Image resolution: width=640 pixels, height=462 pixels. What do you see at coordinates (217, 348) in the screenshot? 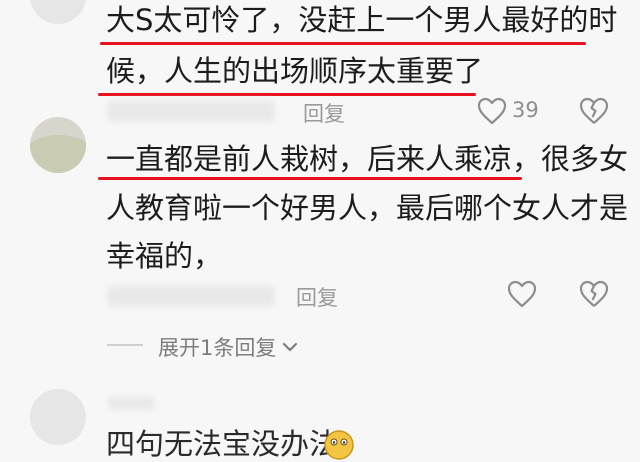
I see `expand-replies-label: 展开1条回复` at bounding box center [217, 348].